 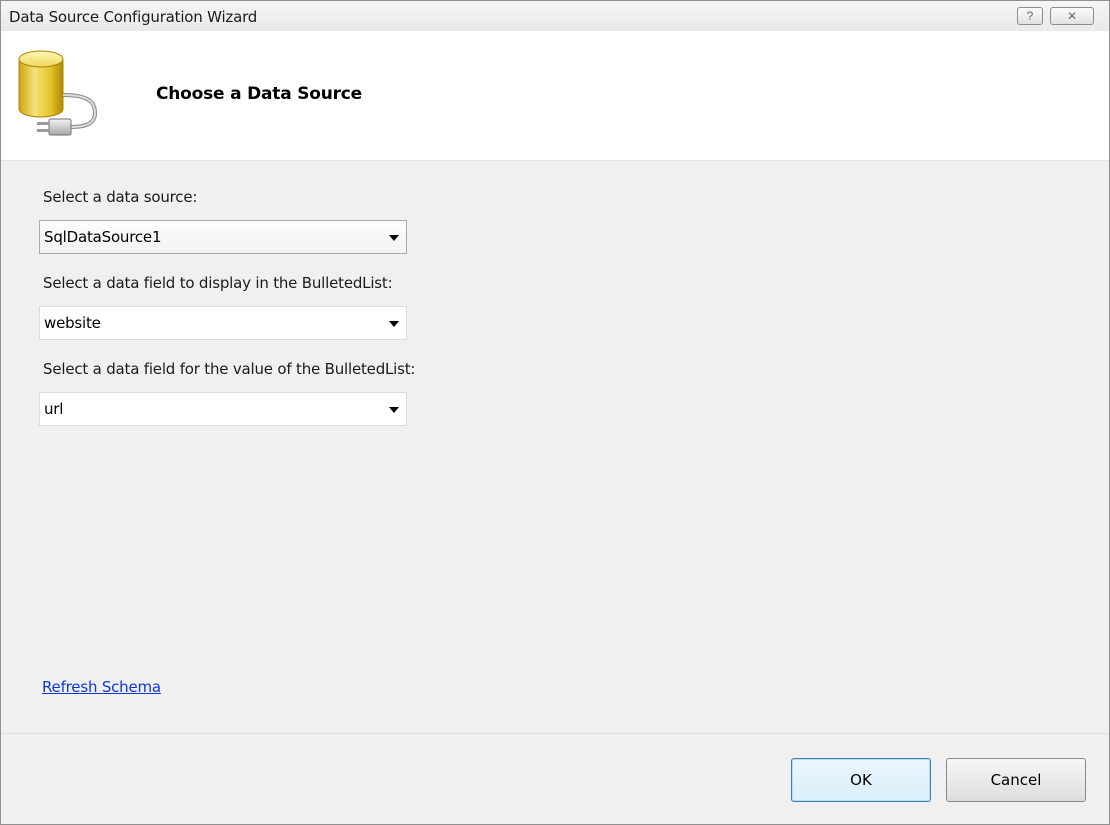 What do you see at coordinates (223, 323) in the screenshot?
I see `display-field-select: website` at bounding box center [223, 323].